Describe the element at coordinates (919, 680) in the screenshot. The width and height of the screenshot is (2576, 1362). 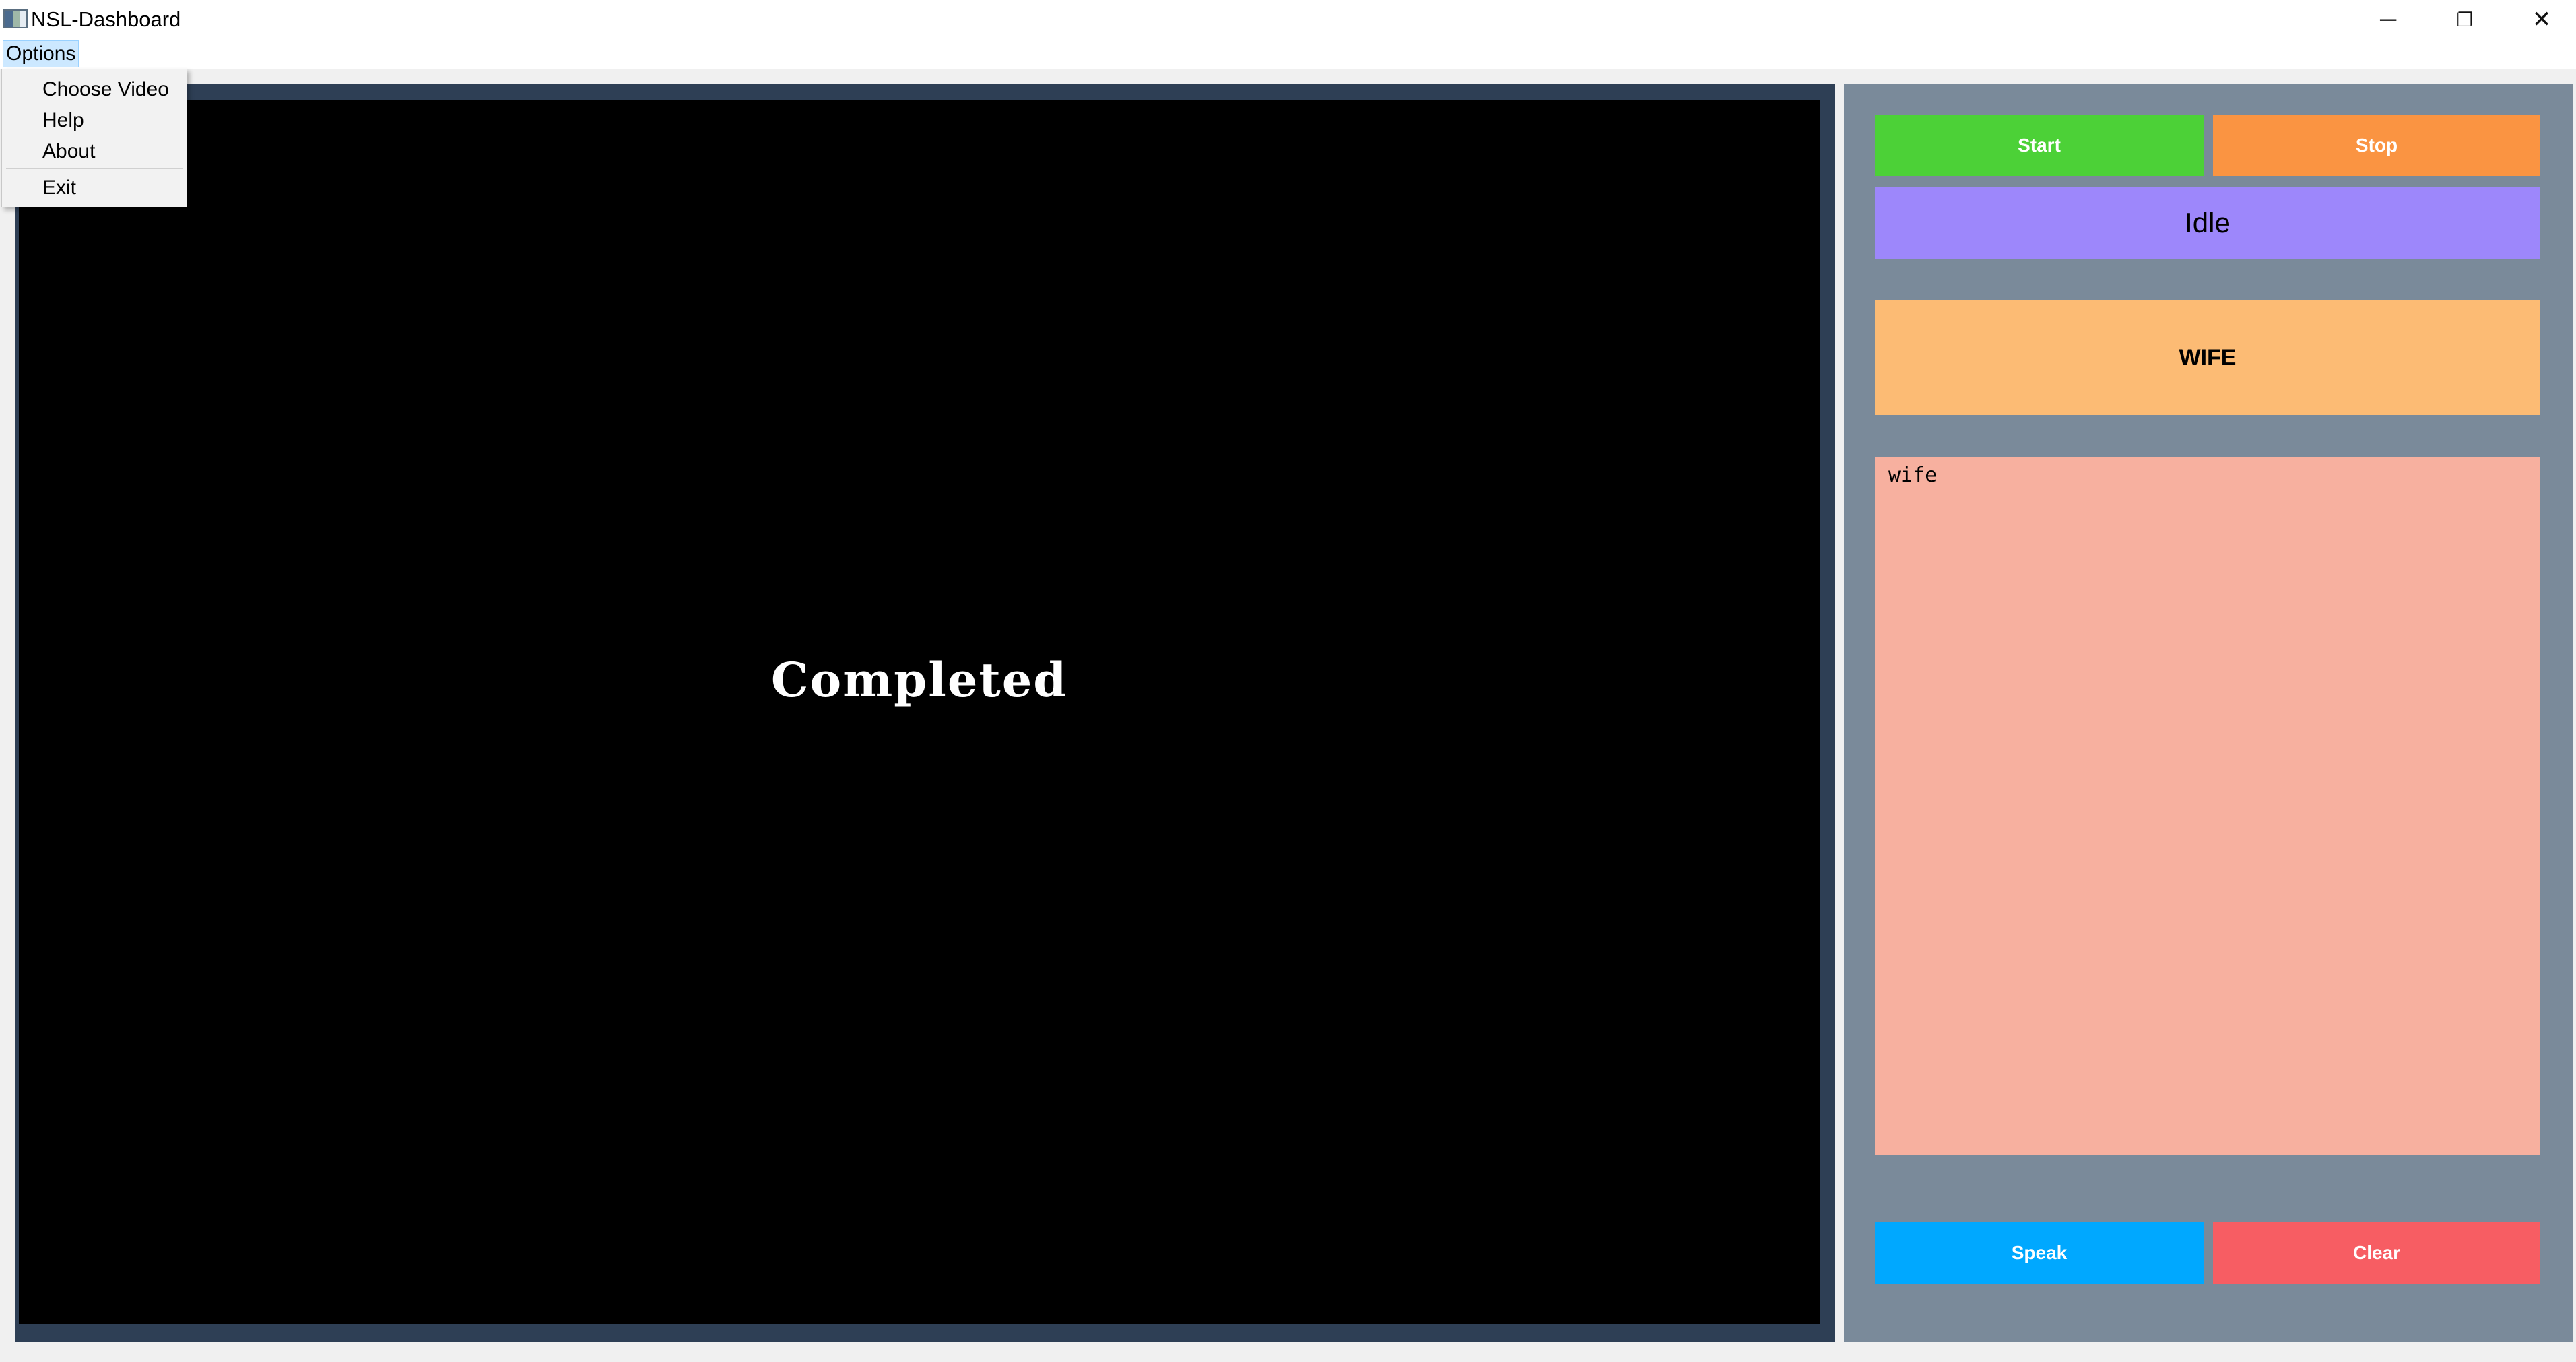
I see `video-overlay-text: Completed` at that location.